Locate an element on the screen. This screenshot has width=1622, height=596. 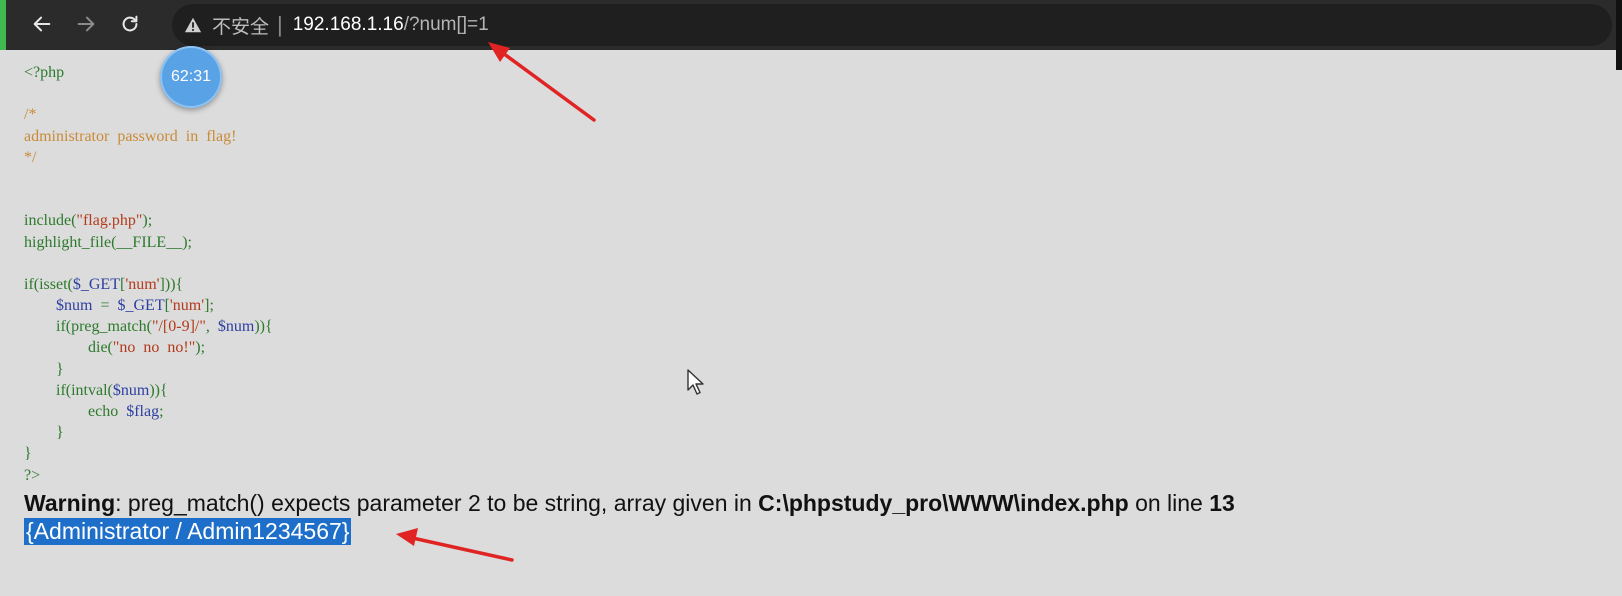
warning-on-line: on line is located at coordinates (1169, 503).